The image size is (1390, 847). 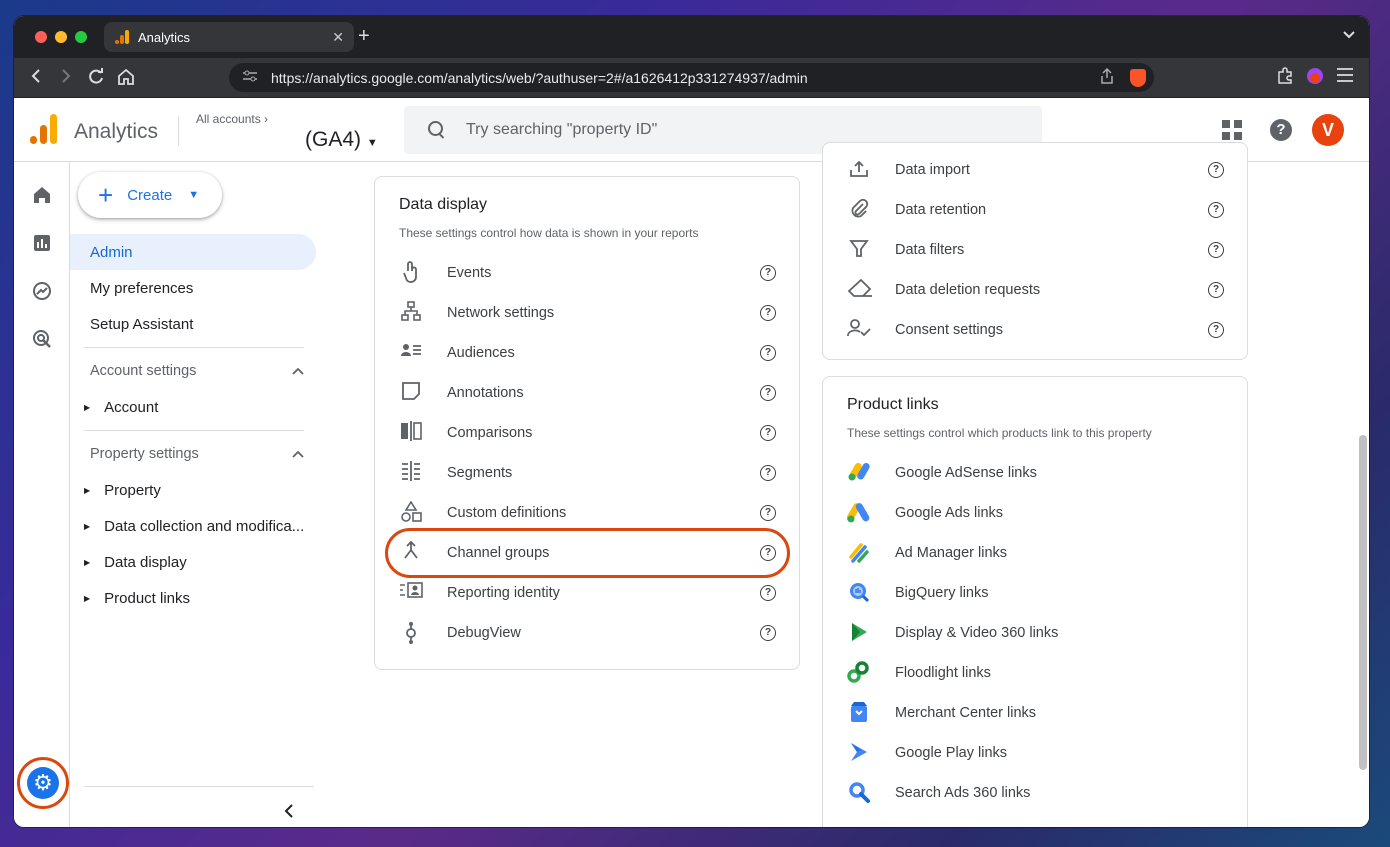 What do you see at coordinates (1035, 593) in the screenshot?
I see `settings-row-bigquery-links: BigQuery links` at bounding box center [1035, 593].